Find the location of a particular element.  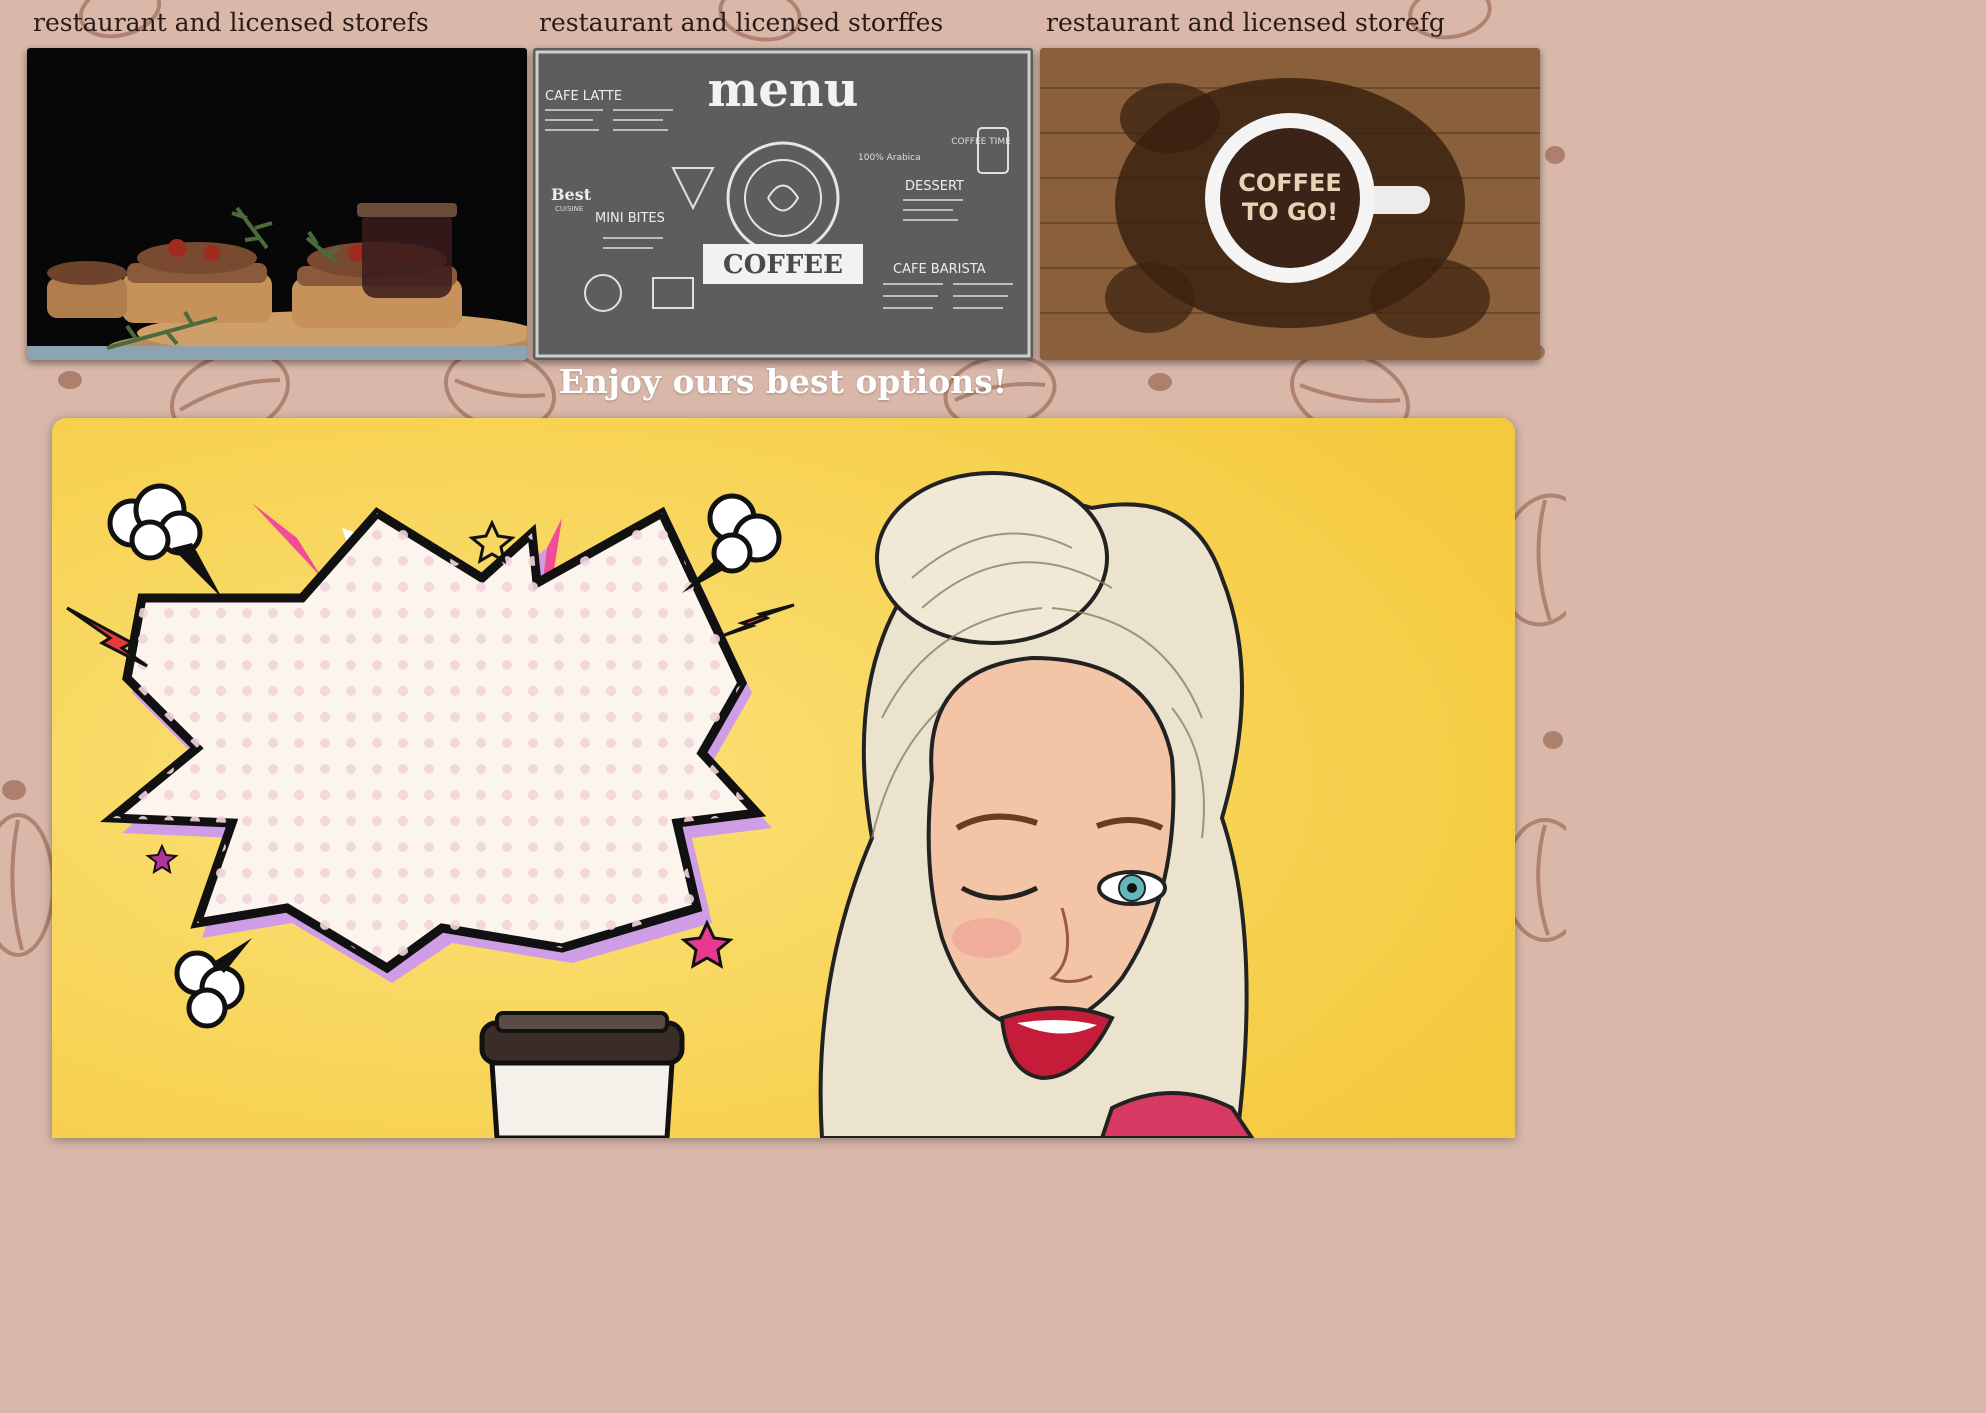

coffee-time-label: COFFEE TIME is located at coordinates (981, 142).